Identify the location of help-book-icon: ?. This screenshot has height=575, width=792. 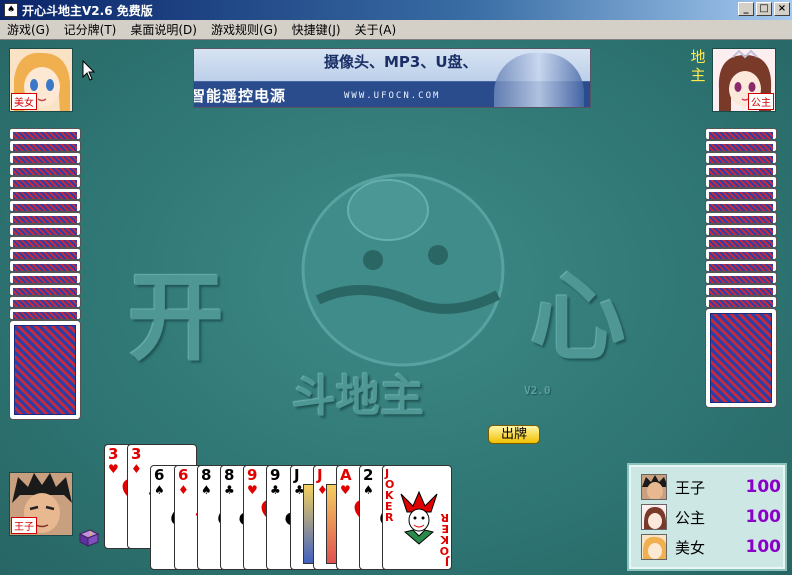
(89, 538).